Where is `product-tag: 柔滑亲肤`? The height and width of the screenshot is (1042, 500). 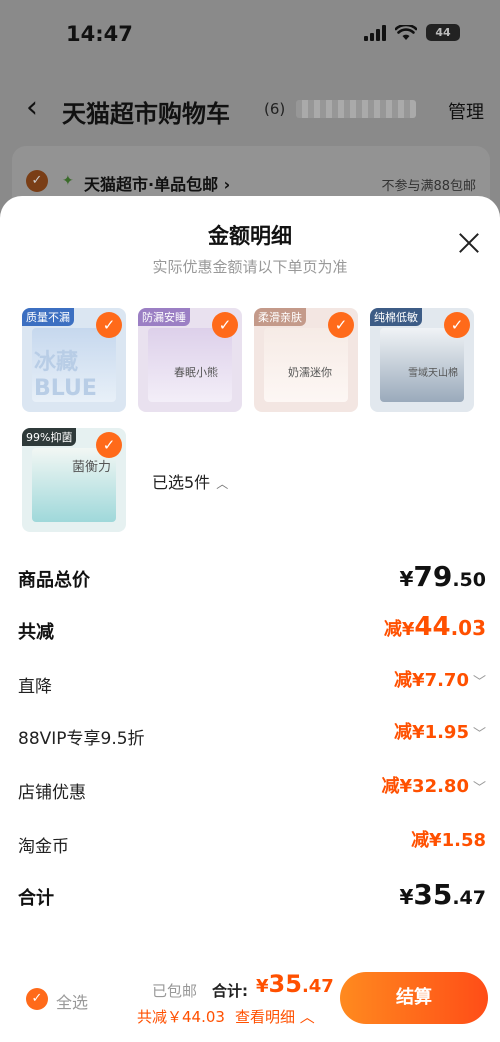
product-tag: 柔滑亲肤 is located at coordinates (280, 317).